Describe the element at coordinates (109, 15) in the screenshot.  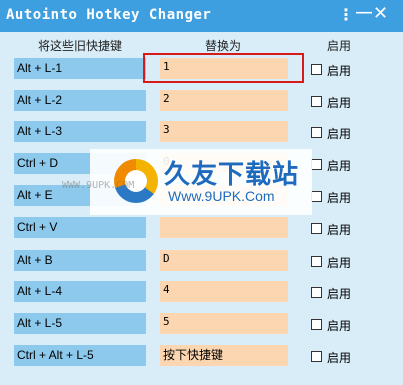
I see `window-title: Autointo Hotkey Changer` at that location.